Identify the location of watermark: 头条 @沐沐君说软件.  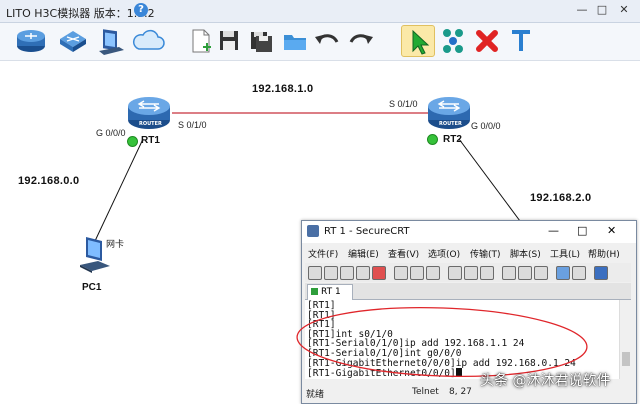
(545, 381).